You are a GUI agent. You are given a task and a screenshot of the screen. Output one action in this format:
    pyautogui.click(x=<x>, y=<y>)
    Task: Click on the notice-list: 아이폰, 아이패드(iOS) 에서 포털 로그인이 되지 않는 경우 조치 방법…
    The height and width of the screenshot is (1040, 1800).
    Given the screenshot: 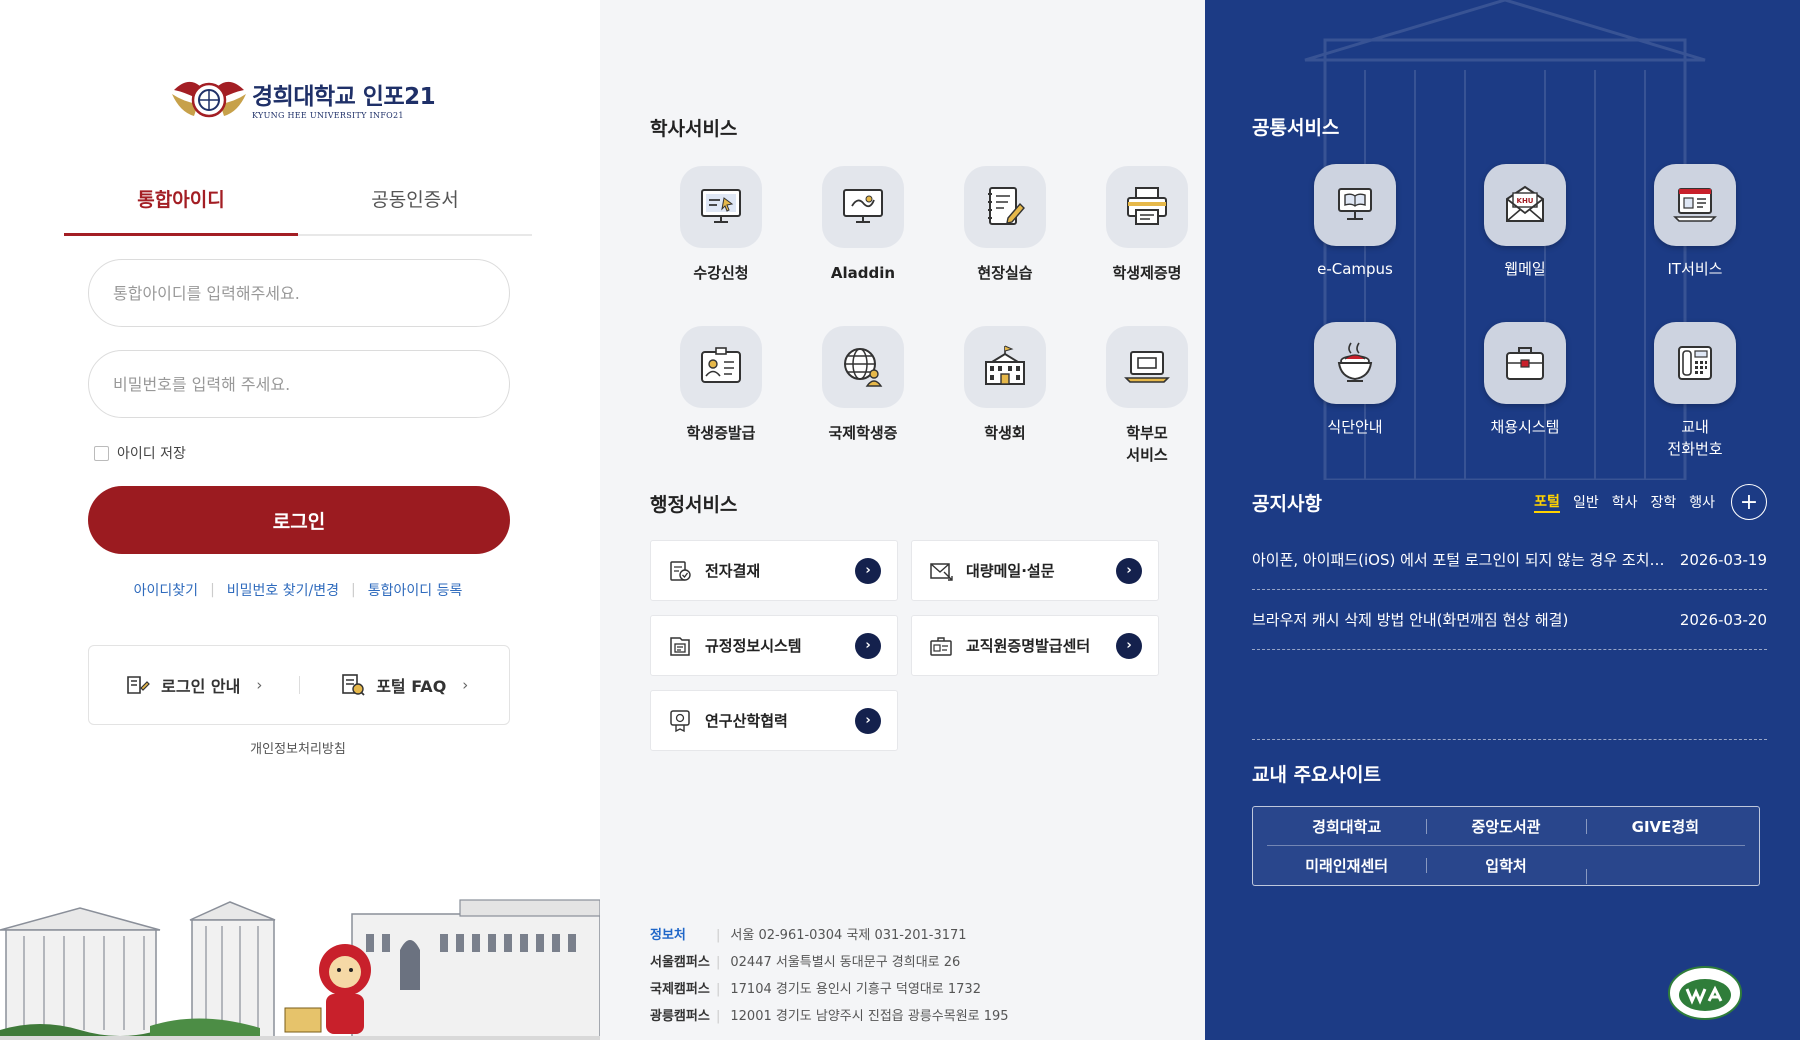 What is the action you would take?
    pyautogui.click(x=1509, y=635)
    